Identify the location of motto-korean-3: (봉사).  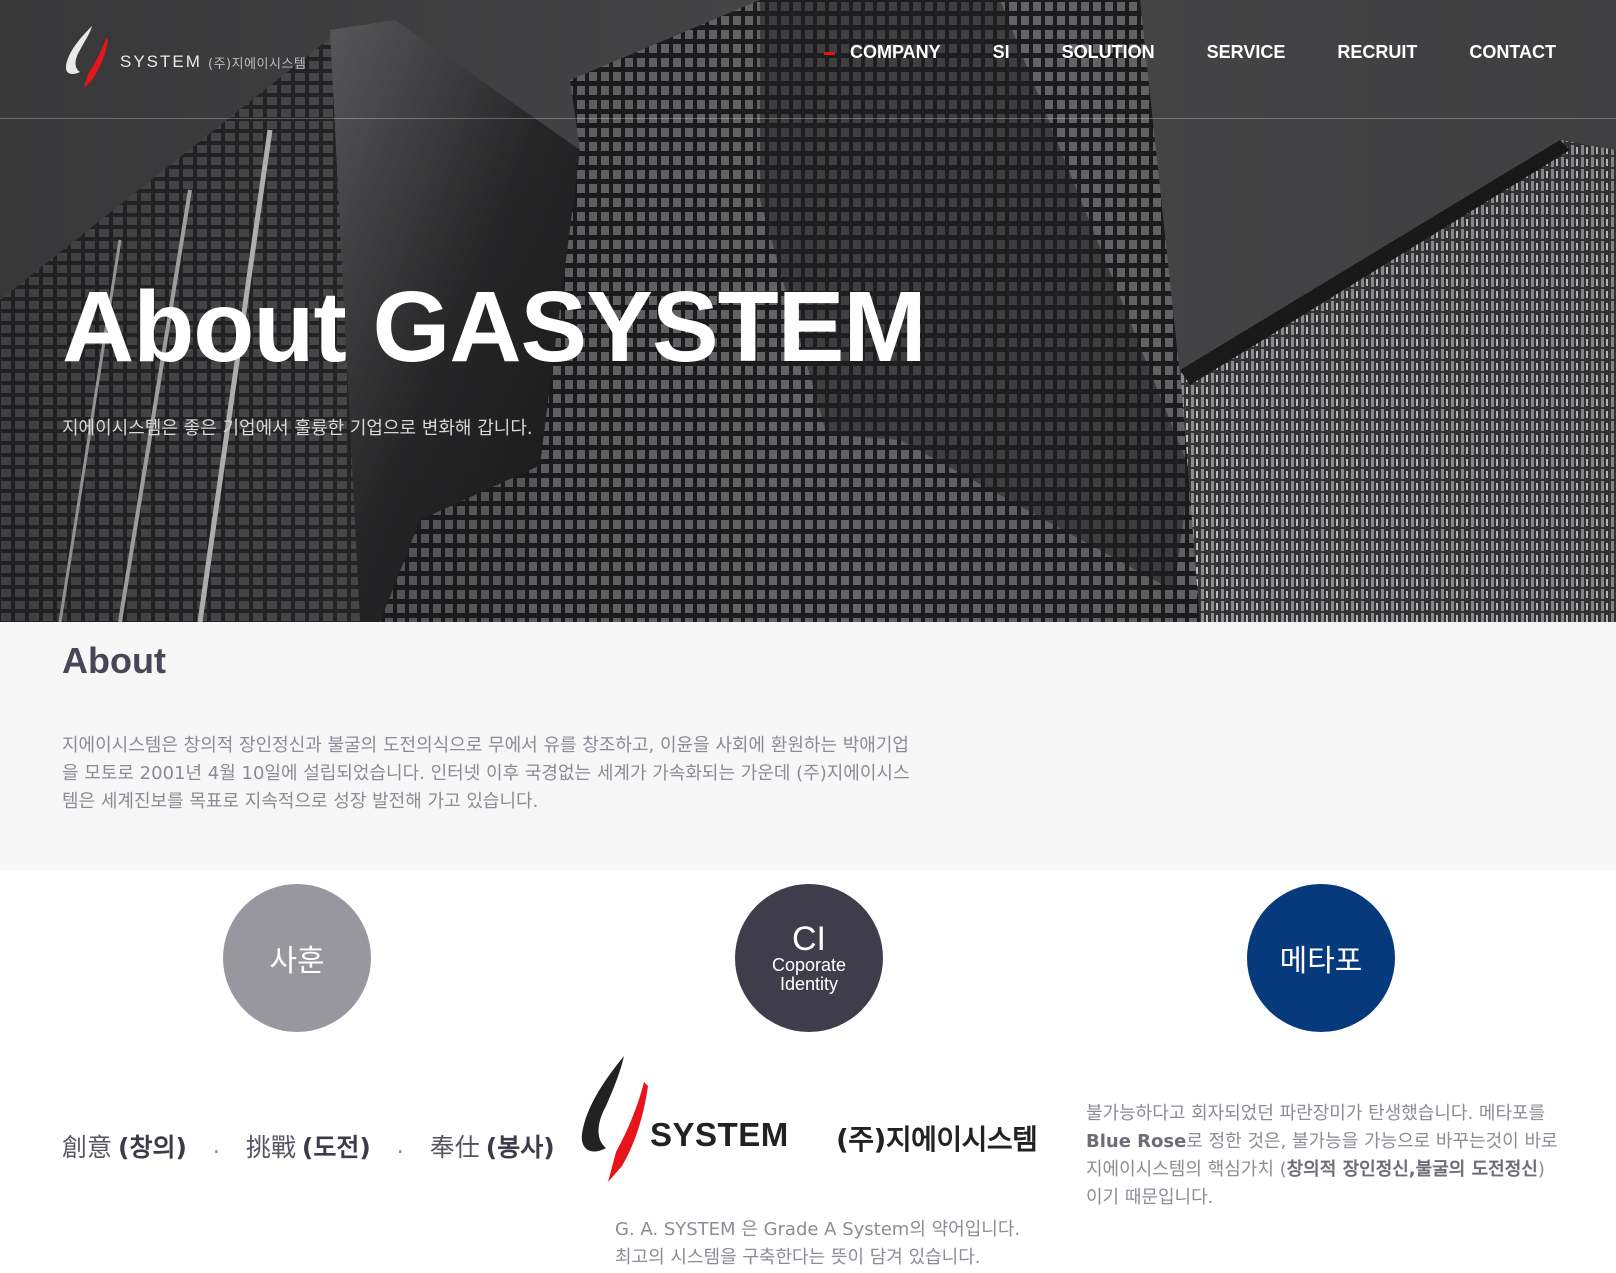
(520, 1147).